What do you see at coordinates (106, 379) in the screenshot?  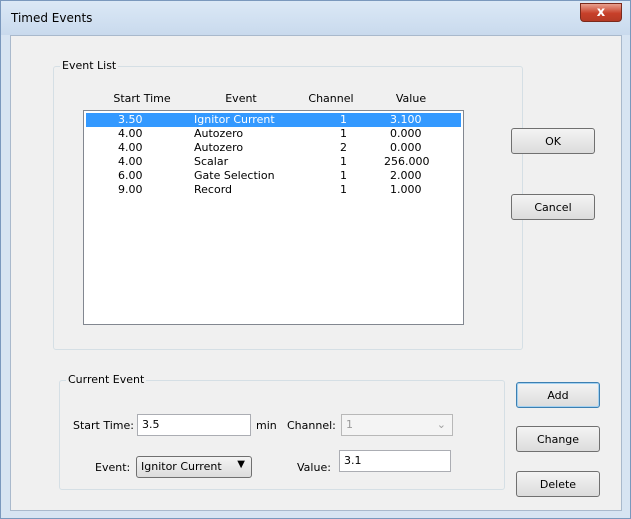 I see `current-event-group-label: Current Event` at bounding box center [106, 379].